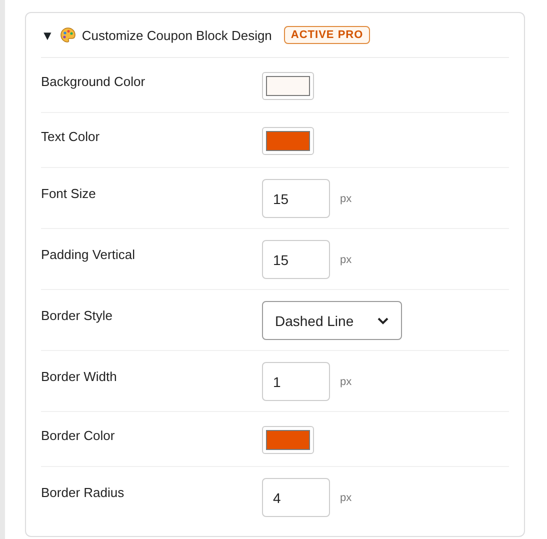 The height and width of the screenshot is (539, 547). What do you see at coordinates (383, 320) in the screenshot?
I see `chevron-down-icon` at bounding box center [383, 320].